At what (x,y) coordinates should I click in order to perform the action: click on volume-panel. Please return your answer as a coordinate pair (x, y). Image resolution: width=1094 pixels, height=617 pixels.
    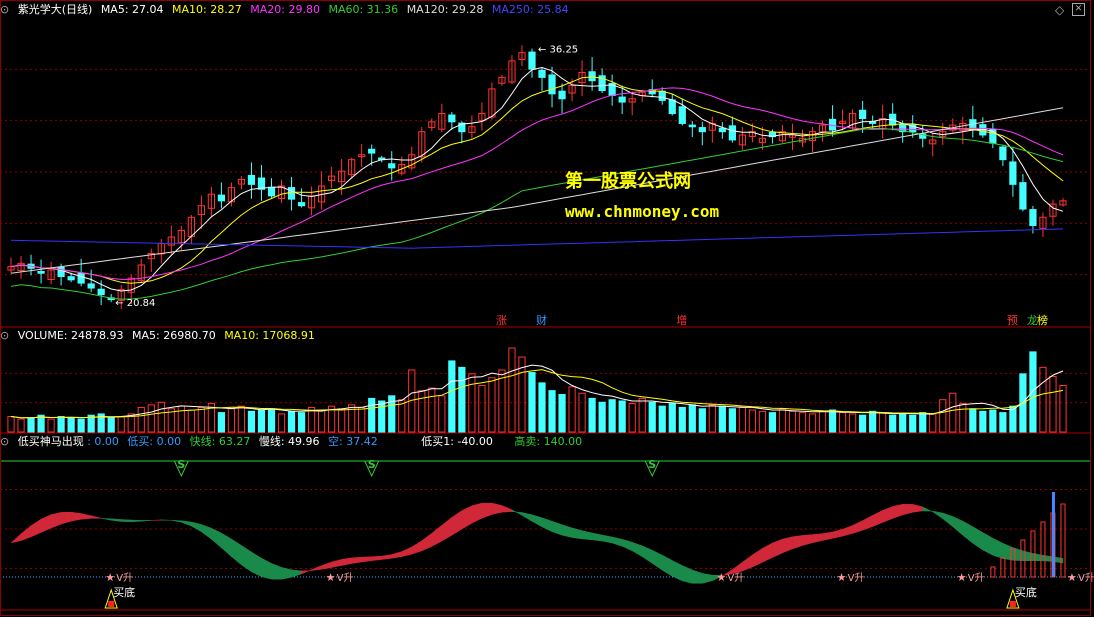
    Looking at the image, I should click on (537, 390).